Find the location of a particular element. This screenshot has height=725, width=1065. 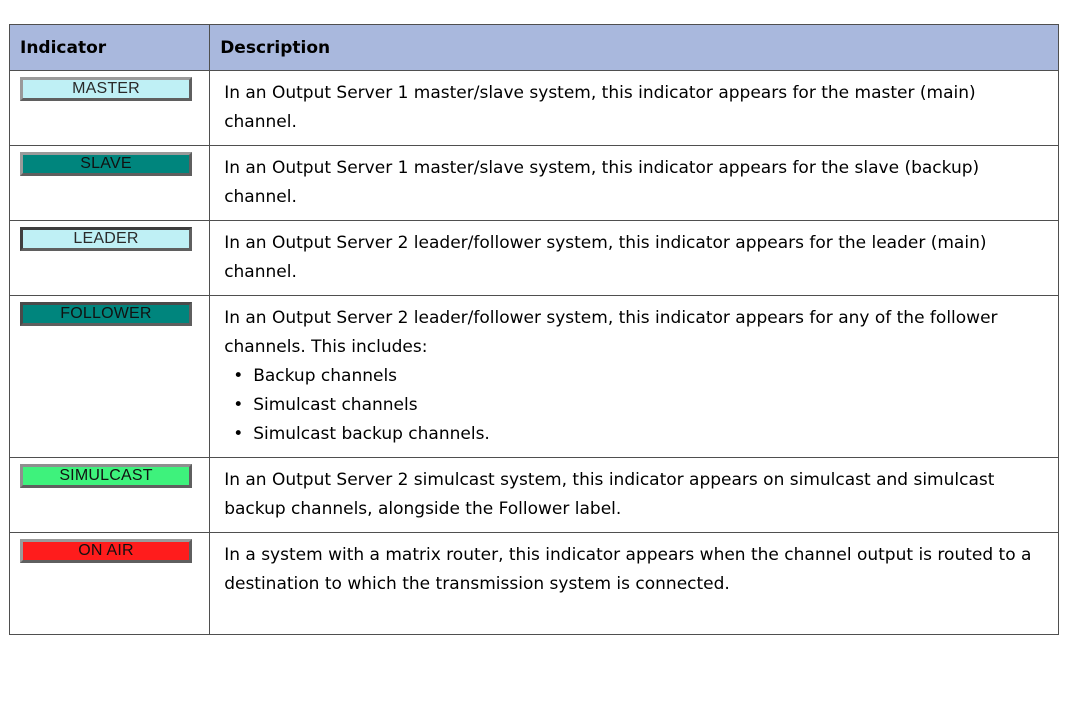

on-air-indicator-badge: ON AIR is located at coordinates (106, 551).